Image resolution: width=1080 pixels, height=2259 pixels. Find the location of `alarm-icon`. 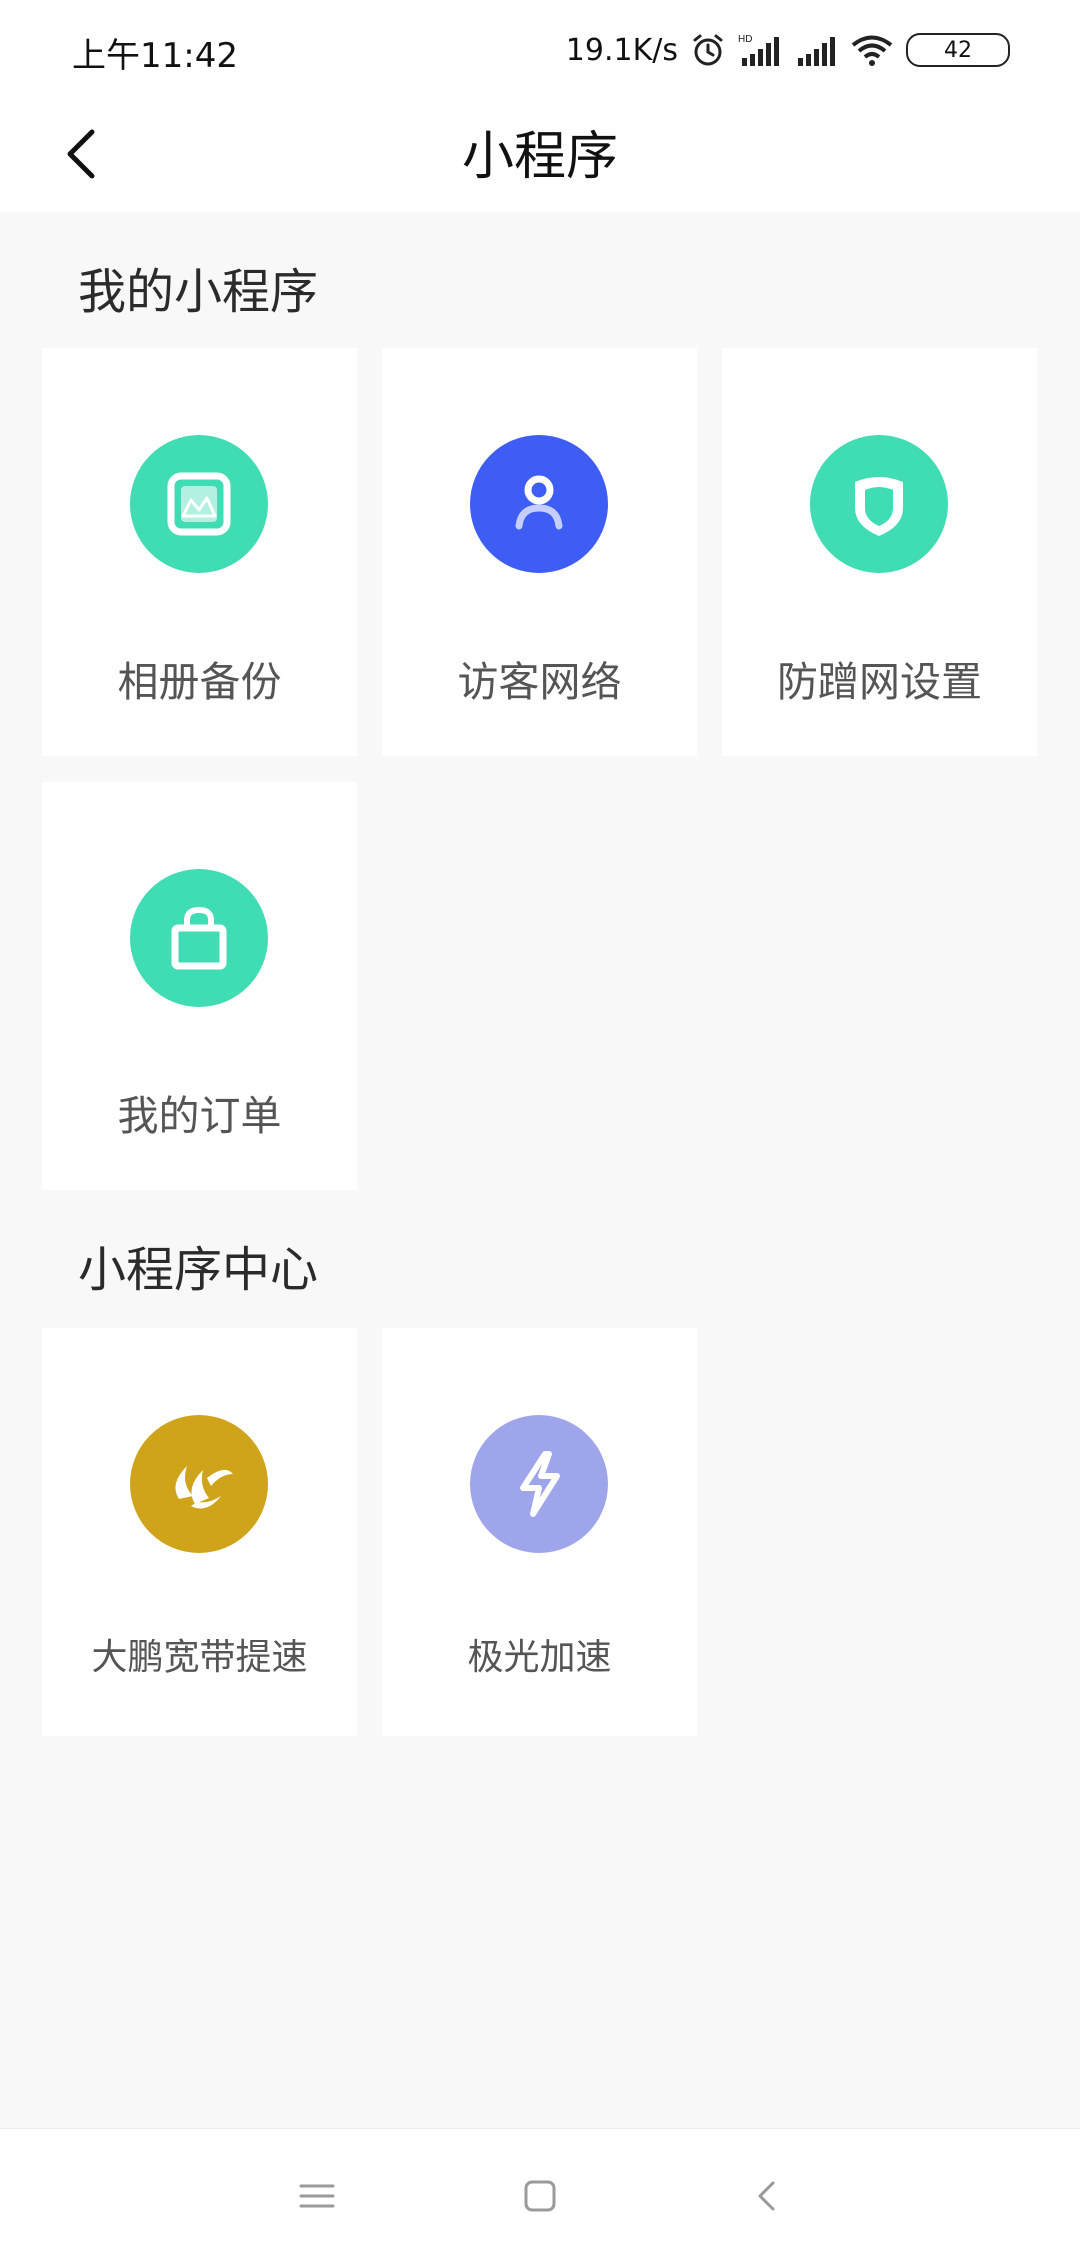

alarm-icon is located at coordinates (708, 50).